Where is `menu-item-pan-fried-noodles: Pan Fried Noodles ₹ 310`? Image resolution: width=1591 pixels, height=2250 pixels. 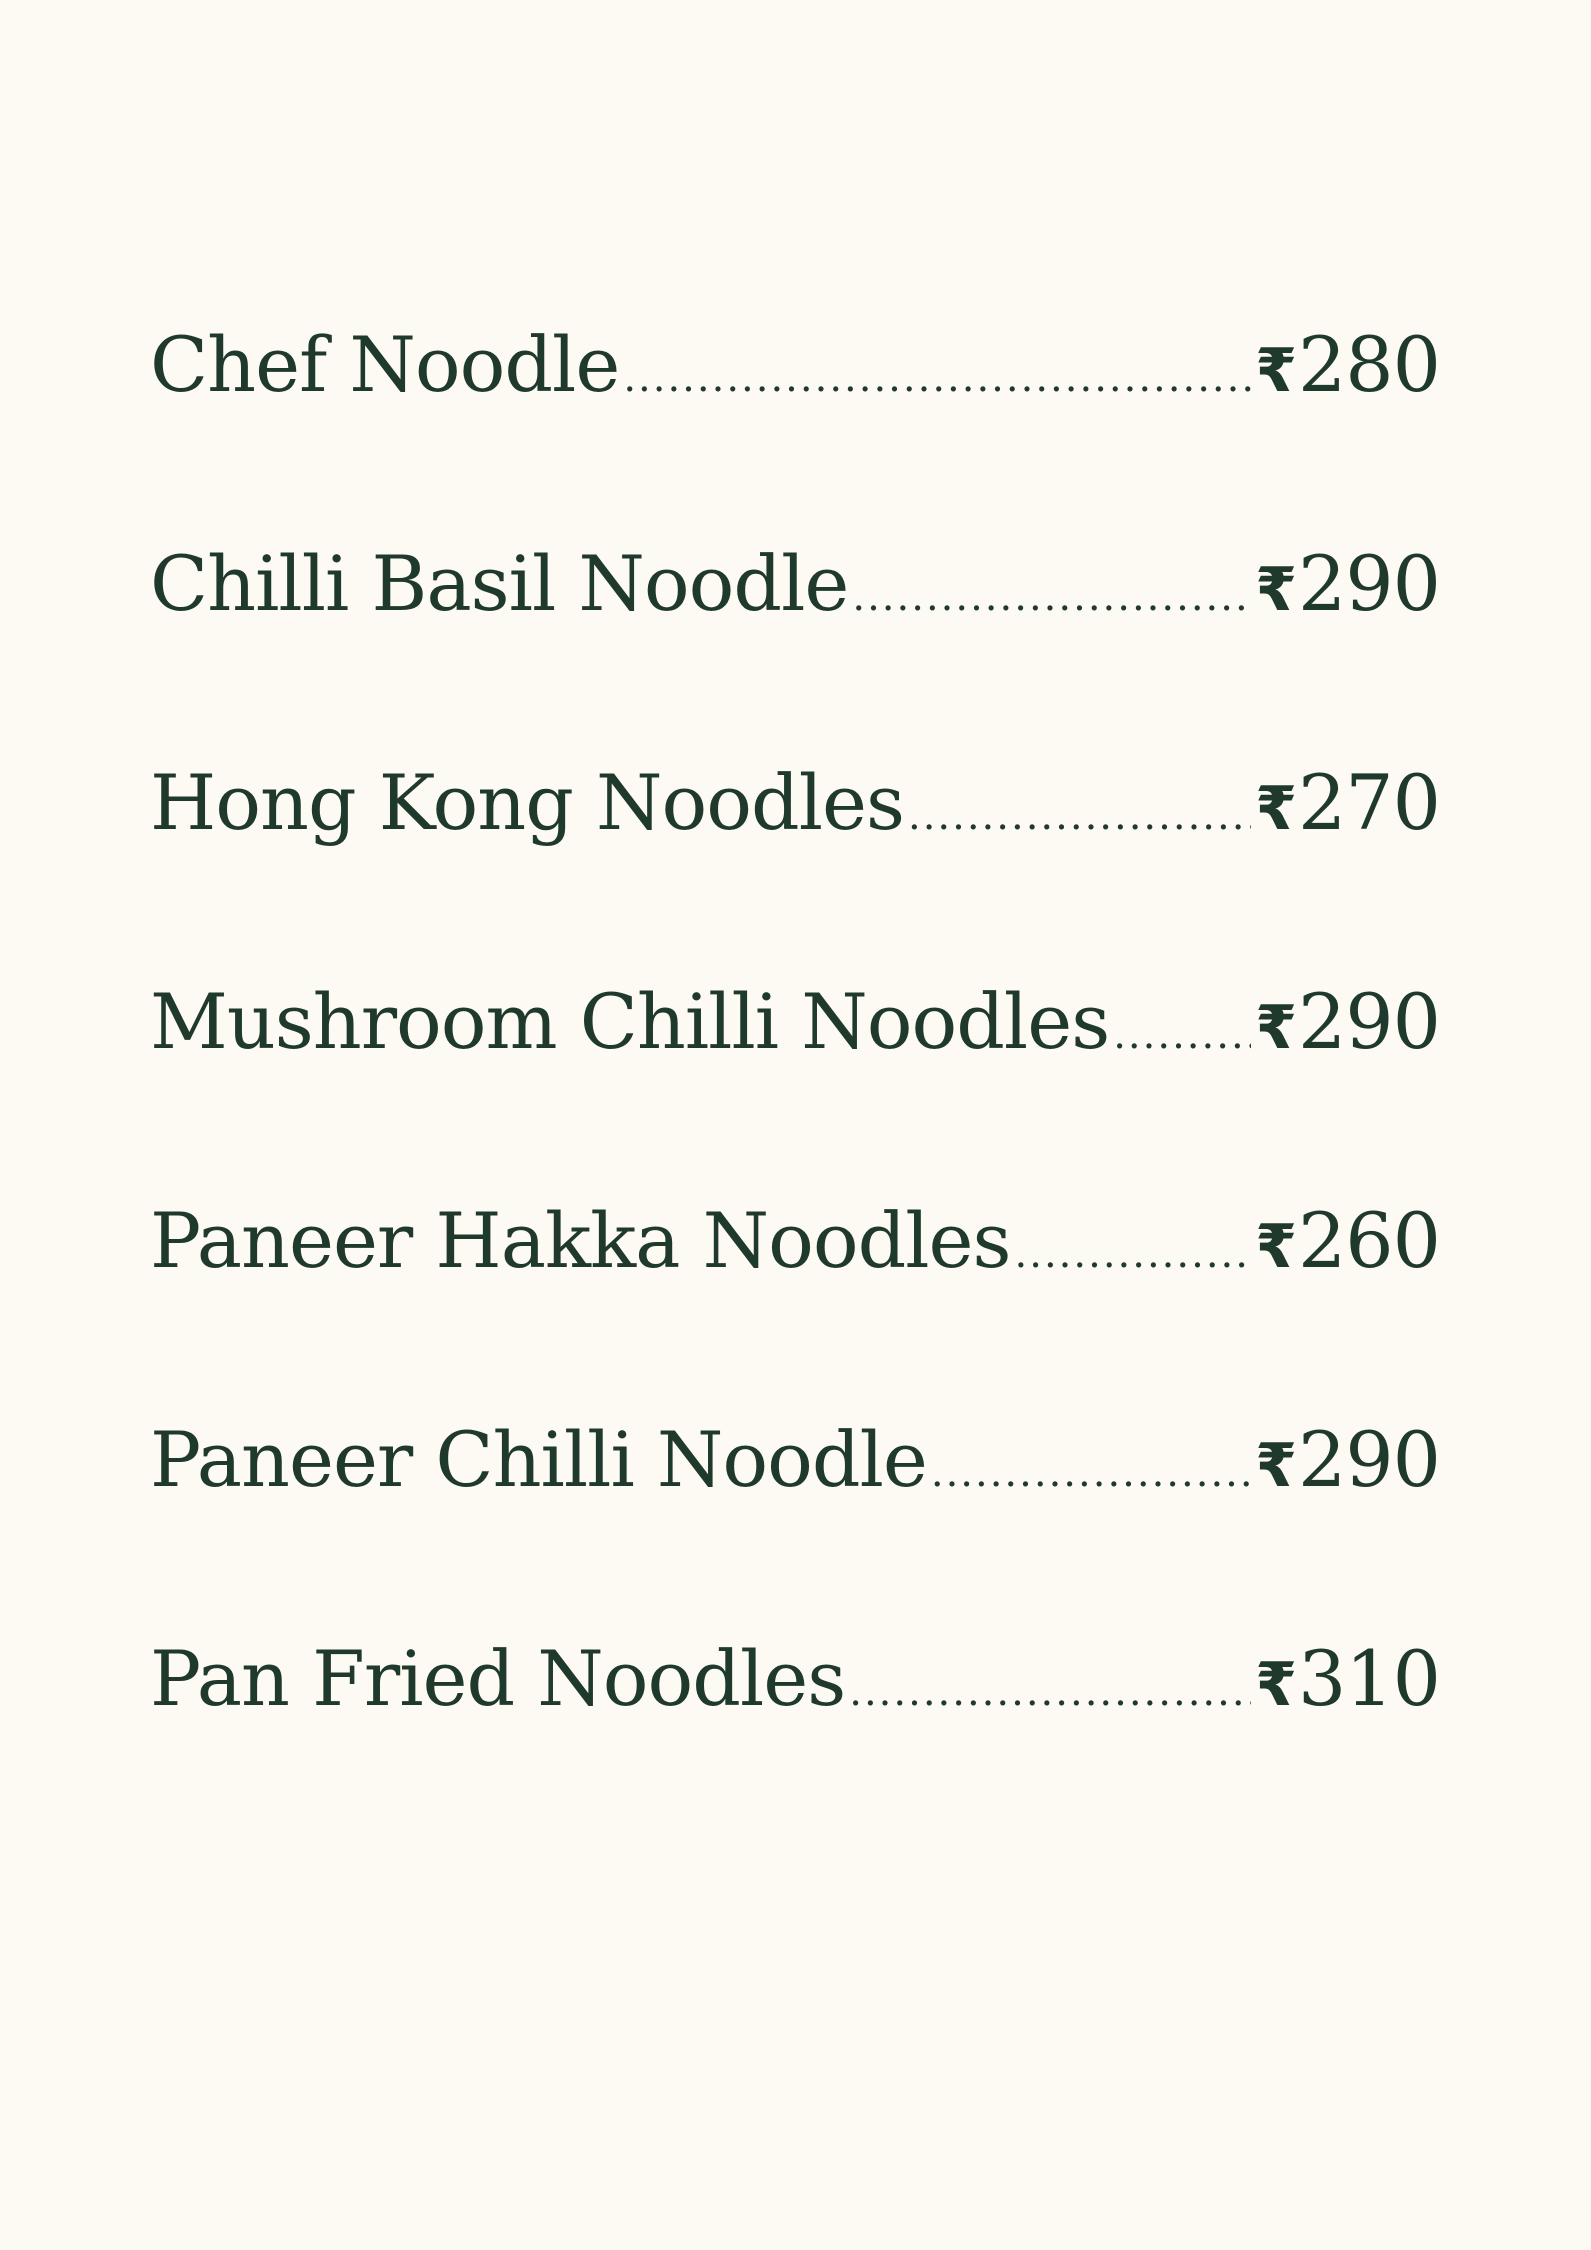
menu-item-pan-fried-noodles: Pan Fried Noodles ₹ 310 is located at coordinates (795, 1743).